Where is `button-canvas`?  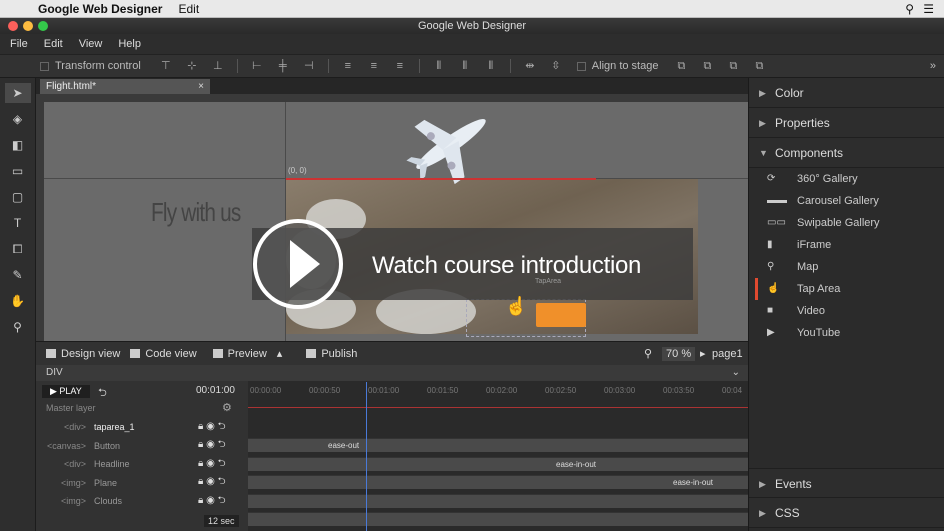 button-canvas is located at coordinates (561, 315).